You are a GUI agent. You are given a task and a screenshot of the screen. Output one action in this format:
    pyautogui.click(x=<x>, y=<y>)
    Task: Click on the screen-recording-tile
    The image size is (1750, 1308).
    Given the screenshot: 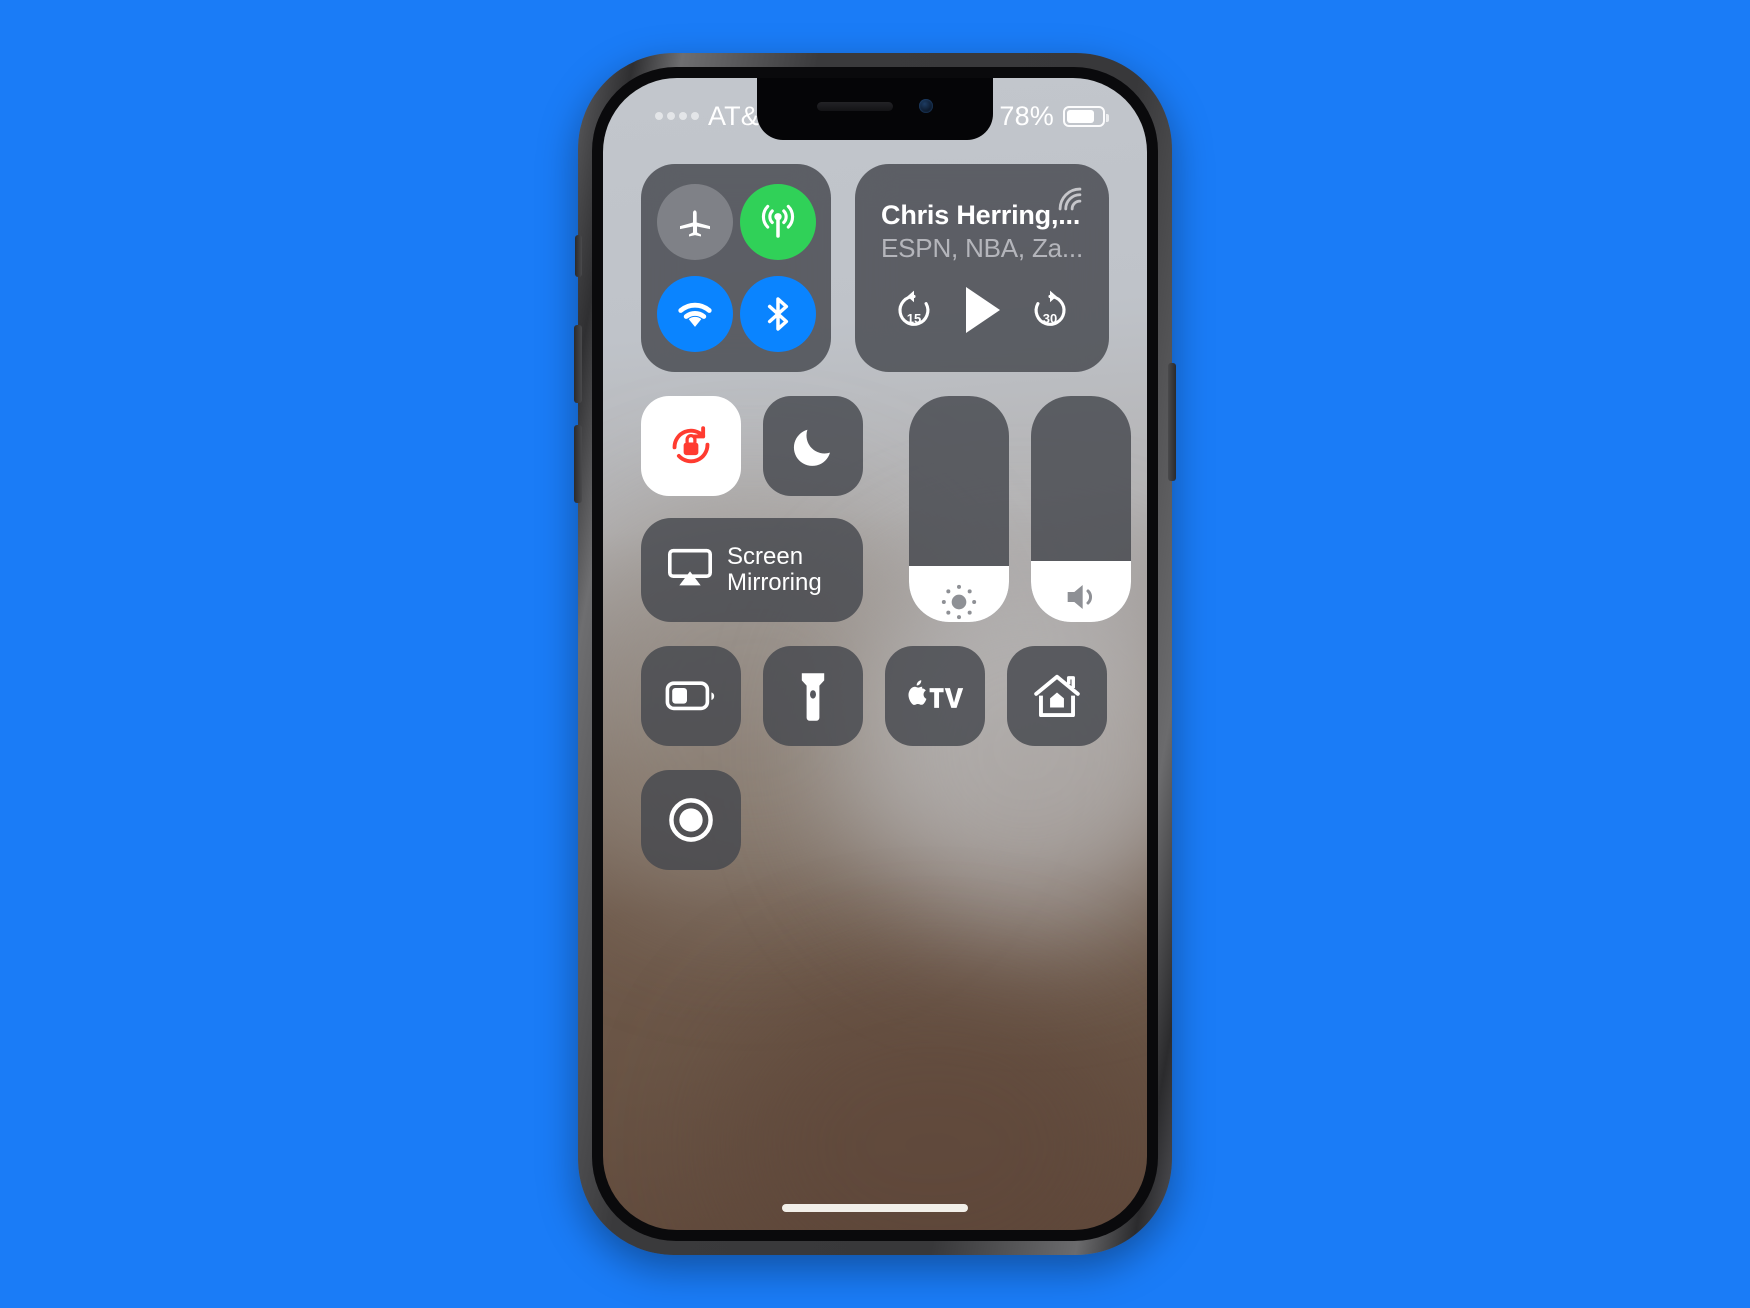 What is the action you would take?
    pyautogui.click(x=691, y=820)
    